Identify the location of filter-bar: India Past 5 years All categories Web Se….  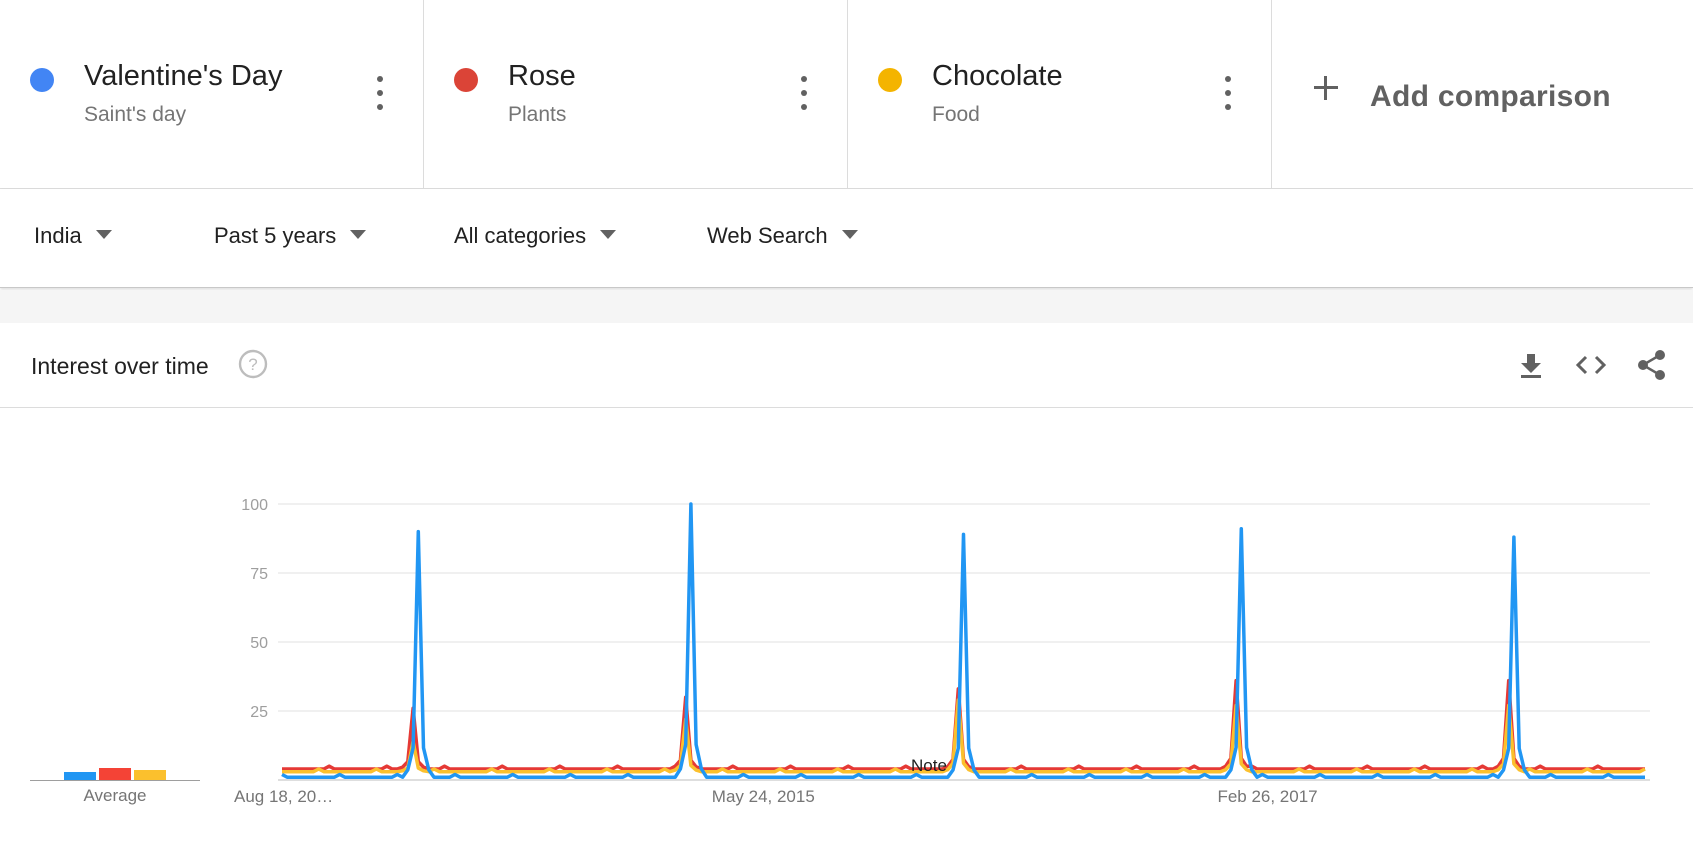
(846, 238).